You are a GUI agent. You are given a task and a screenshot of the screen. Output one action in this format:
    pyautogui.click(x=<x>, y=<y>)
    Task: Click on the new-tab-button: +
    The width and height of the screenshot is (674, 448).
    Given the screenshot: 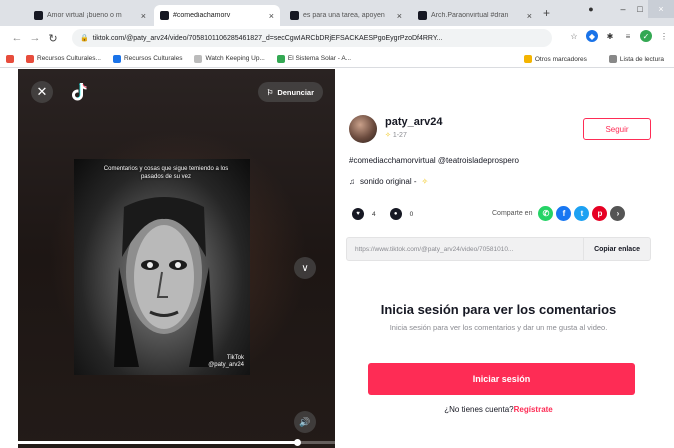 What is the action you would take?
    pyautogui.click(x=546, y=13)
    